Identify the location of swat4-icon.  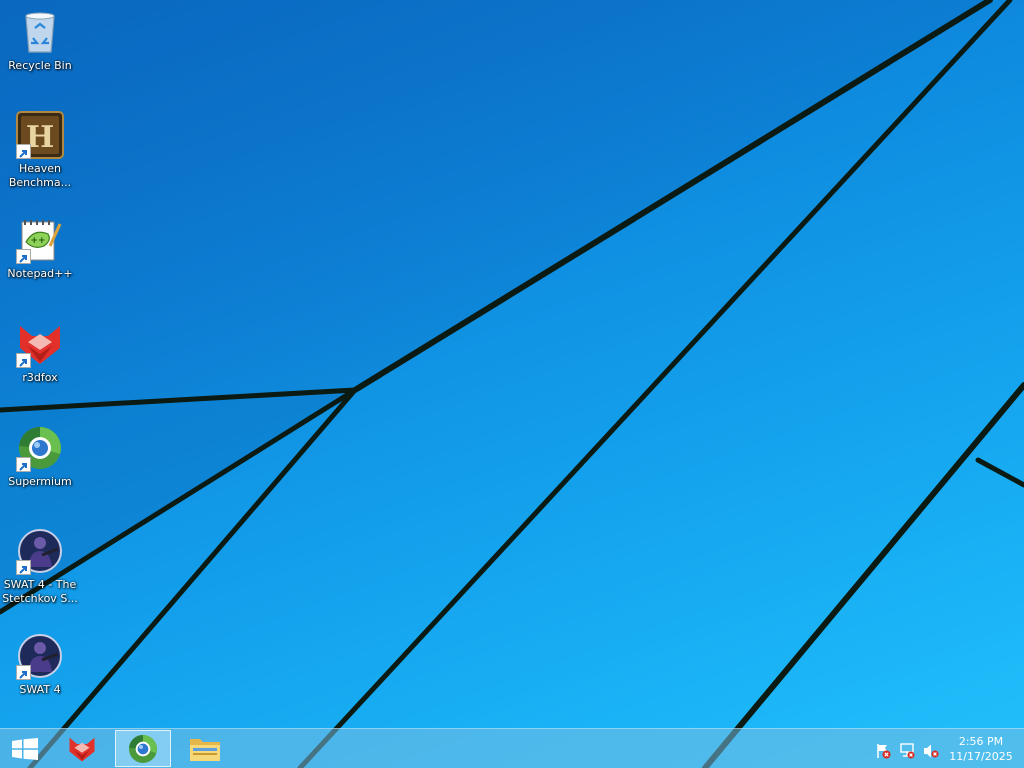
(40, 656).